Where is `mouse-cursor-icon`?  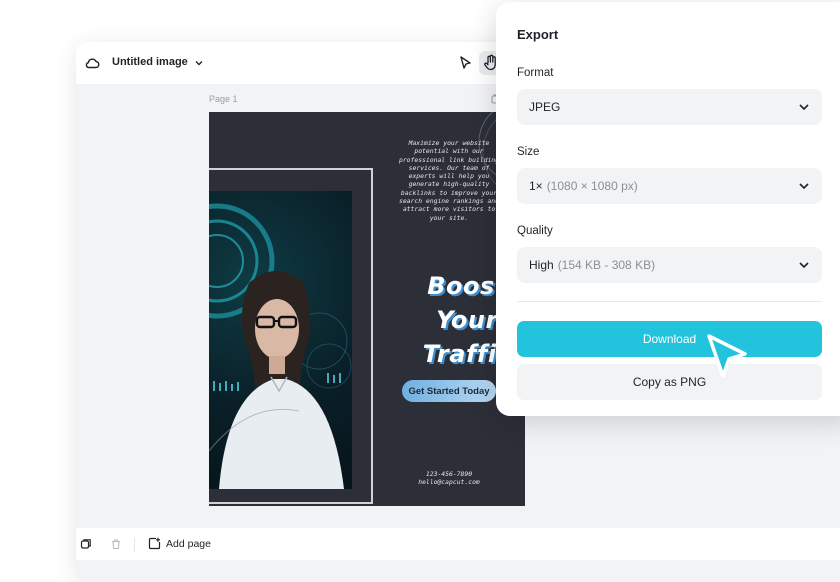
mouse-cursor-icon is located at coordinates (727, 356).